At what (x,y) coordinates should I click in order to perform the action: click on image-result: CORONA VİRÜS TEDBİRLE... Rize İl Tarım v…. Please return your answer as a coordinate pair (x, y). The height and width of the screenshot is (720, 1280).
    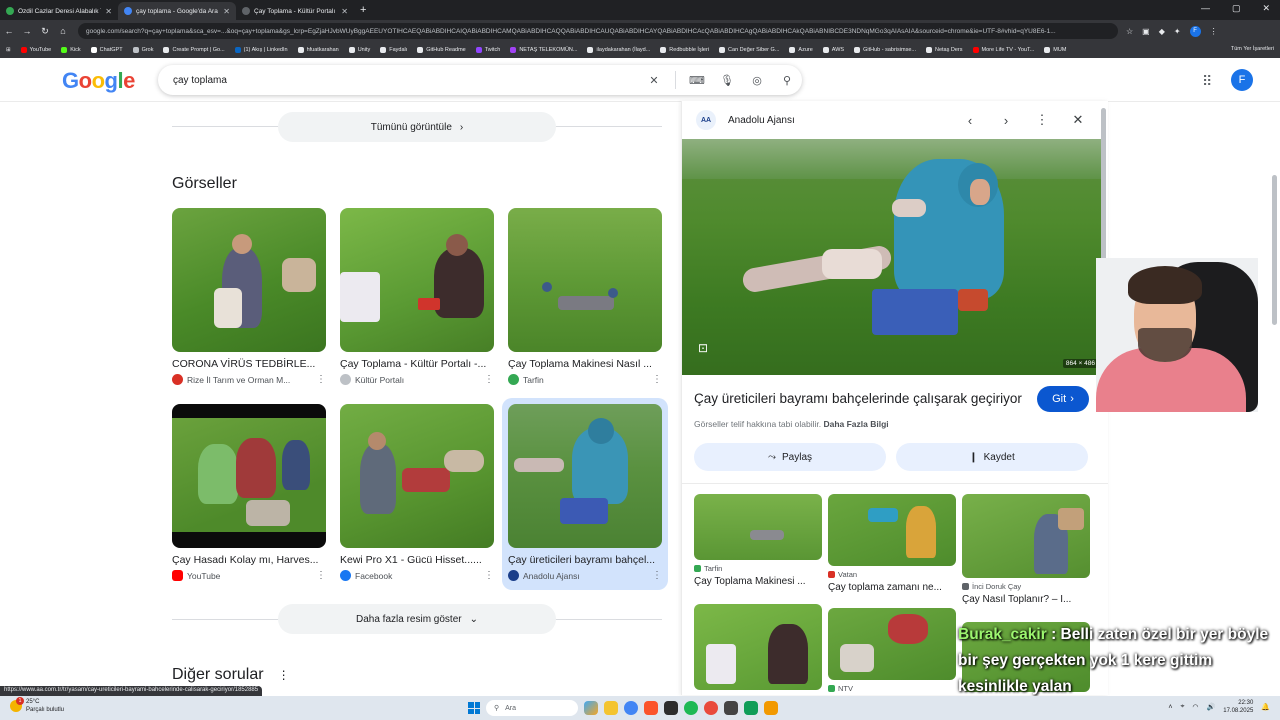
    Looking at the image, I should click on (249, 296).